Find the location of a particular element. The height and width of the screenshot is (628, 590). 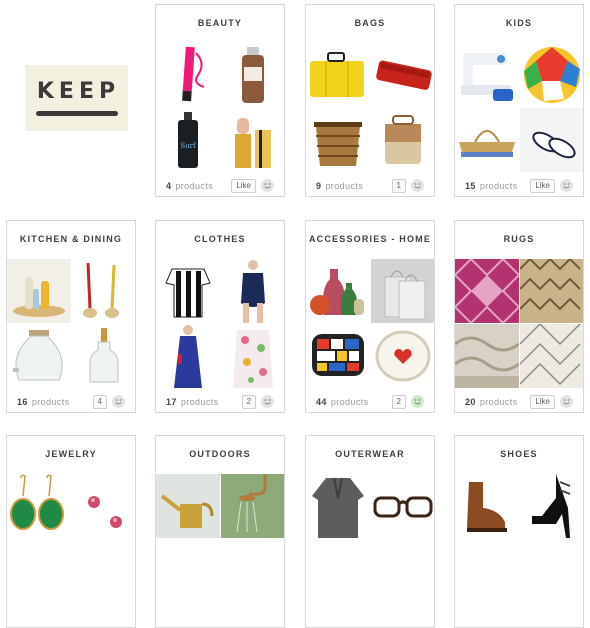

product-image-grey-coat is located at coordinates (338, 506).